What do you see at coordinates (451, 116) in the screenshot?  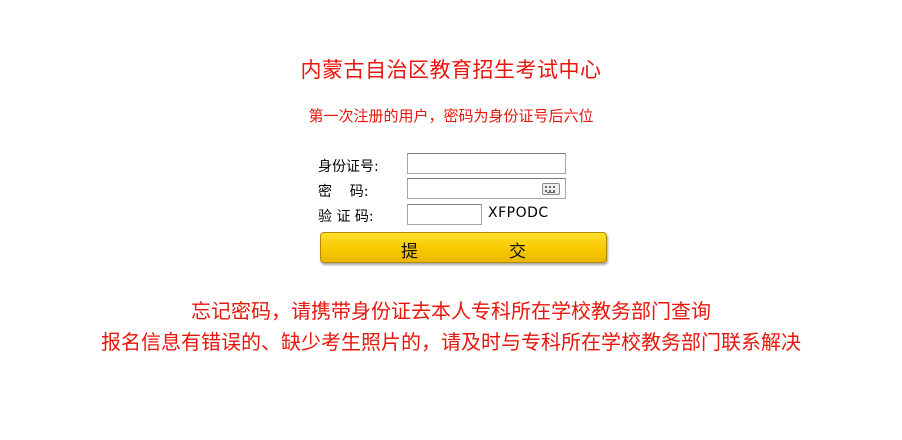 I see `page-subtitle: 第一次注册的用户，密码为身份证号后六位` at bounding box center [451, 116].